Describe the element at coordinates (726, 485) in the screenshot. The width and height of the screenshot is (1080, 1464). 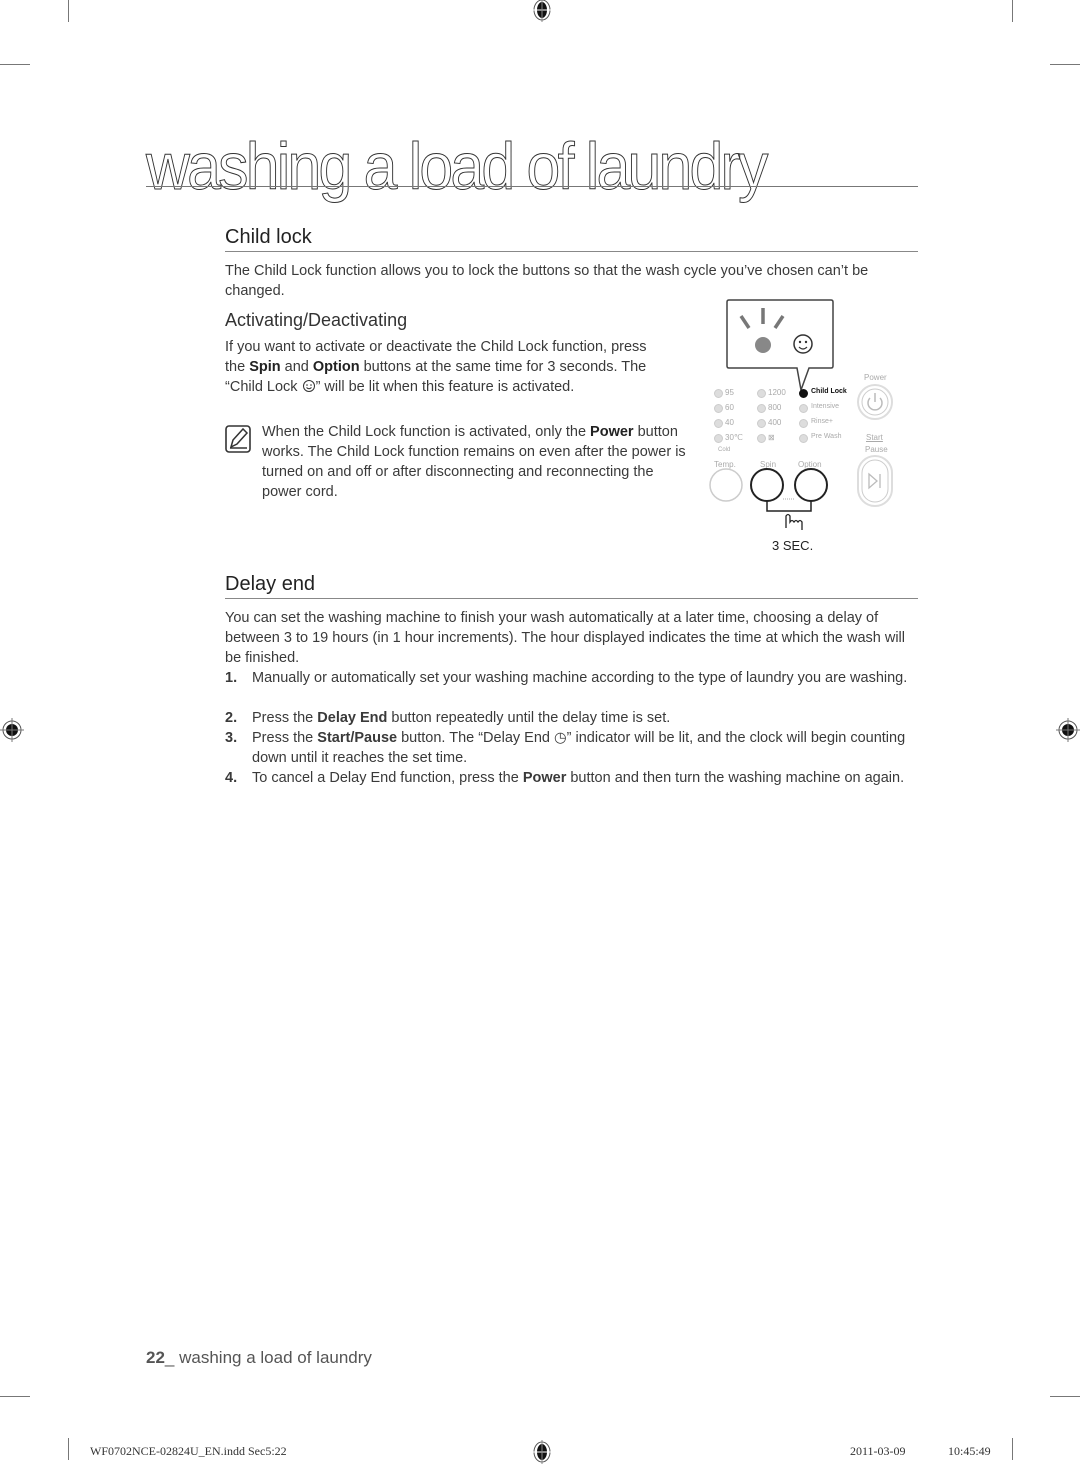
I see `temp-button` at that location.